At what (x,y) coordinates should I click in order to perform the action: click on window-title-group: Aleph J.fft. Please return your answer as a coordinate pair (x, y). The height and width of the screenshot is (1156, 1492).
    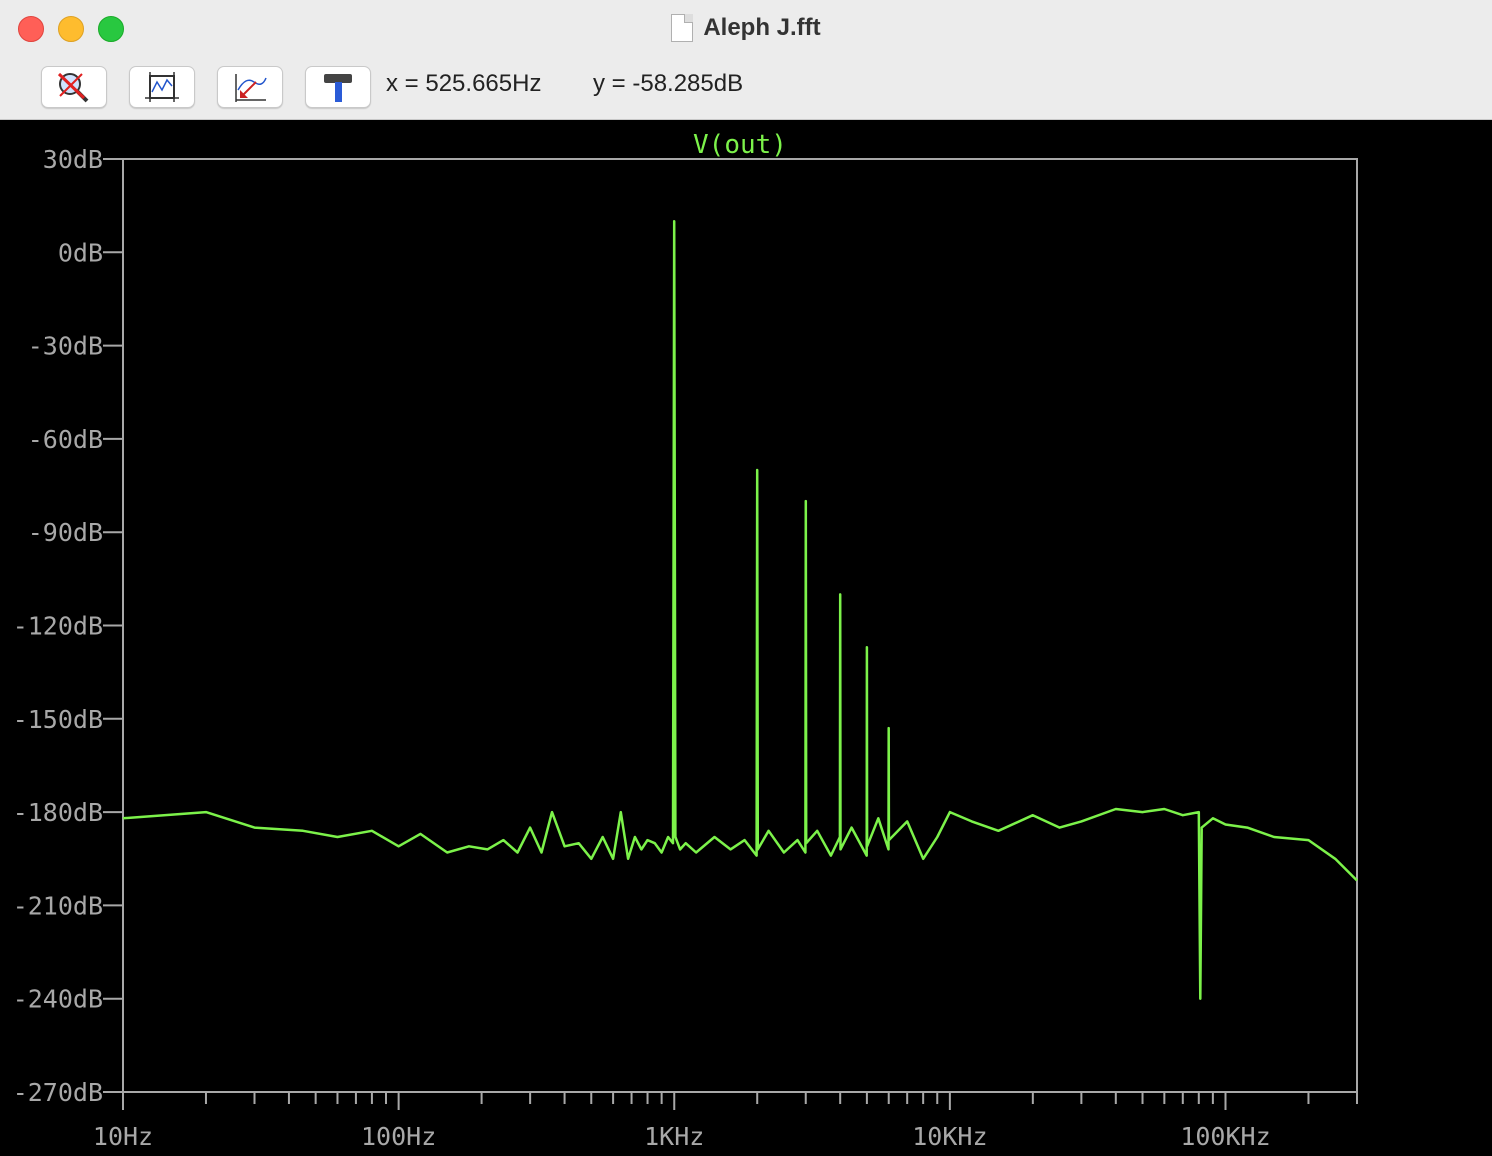
    Looking at the image, I should click on (746, 28).